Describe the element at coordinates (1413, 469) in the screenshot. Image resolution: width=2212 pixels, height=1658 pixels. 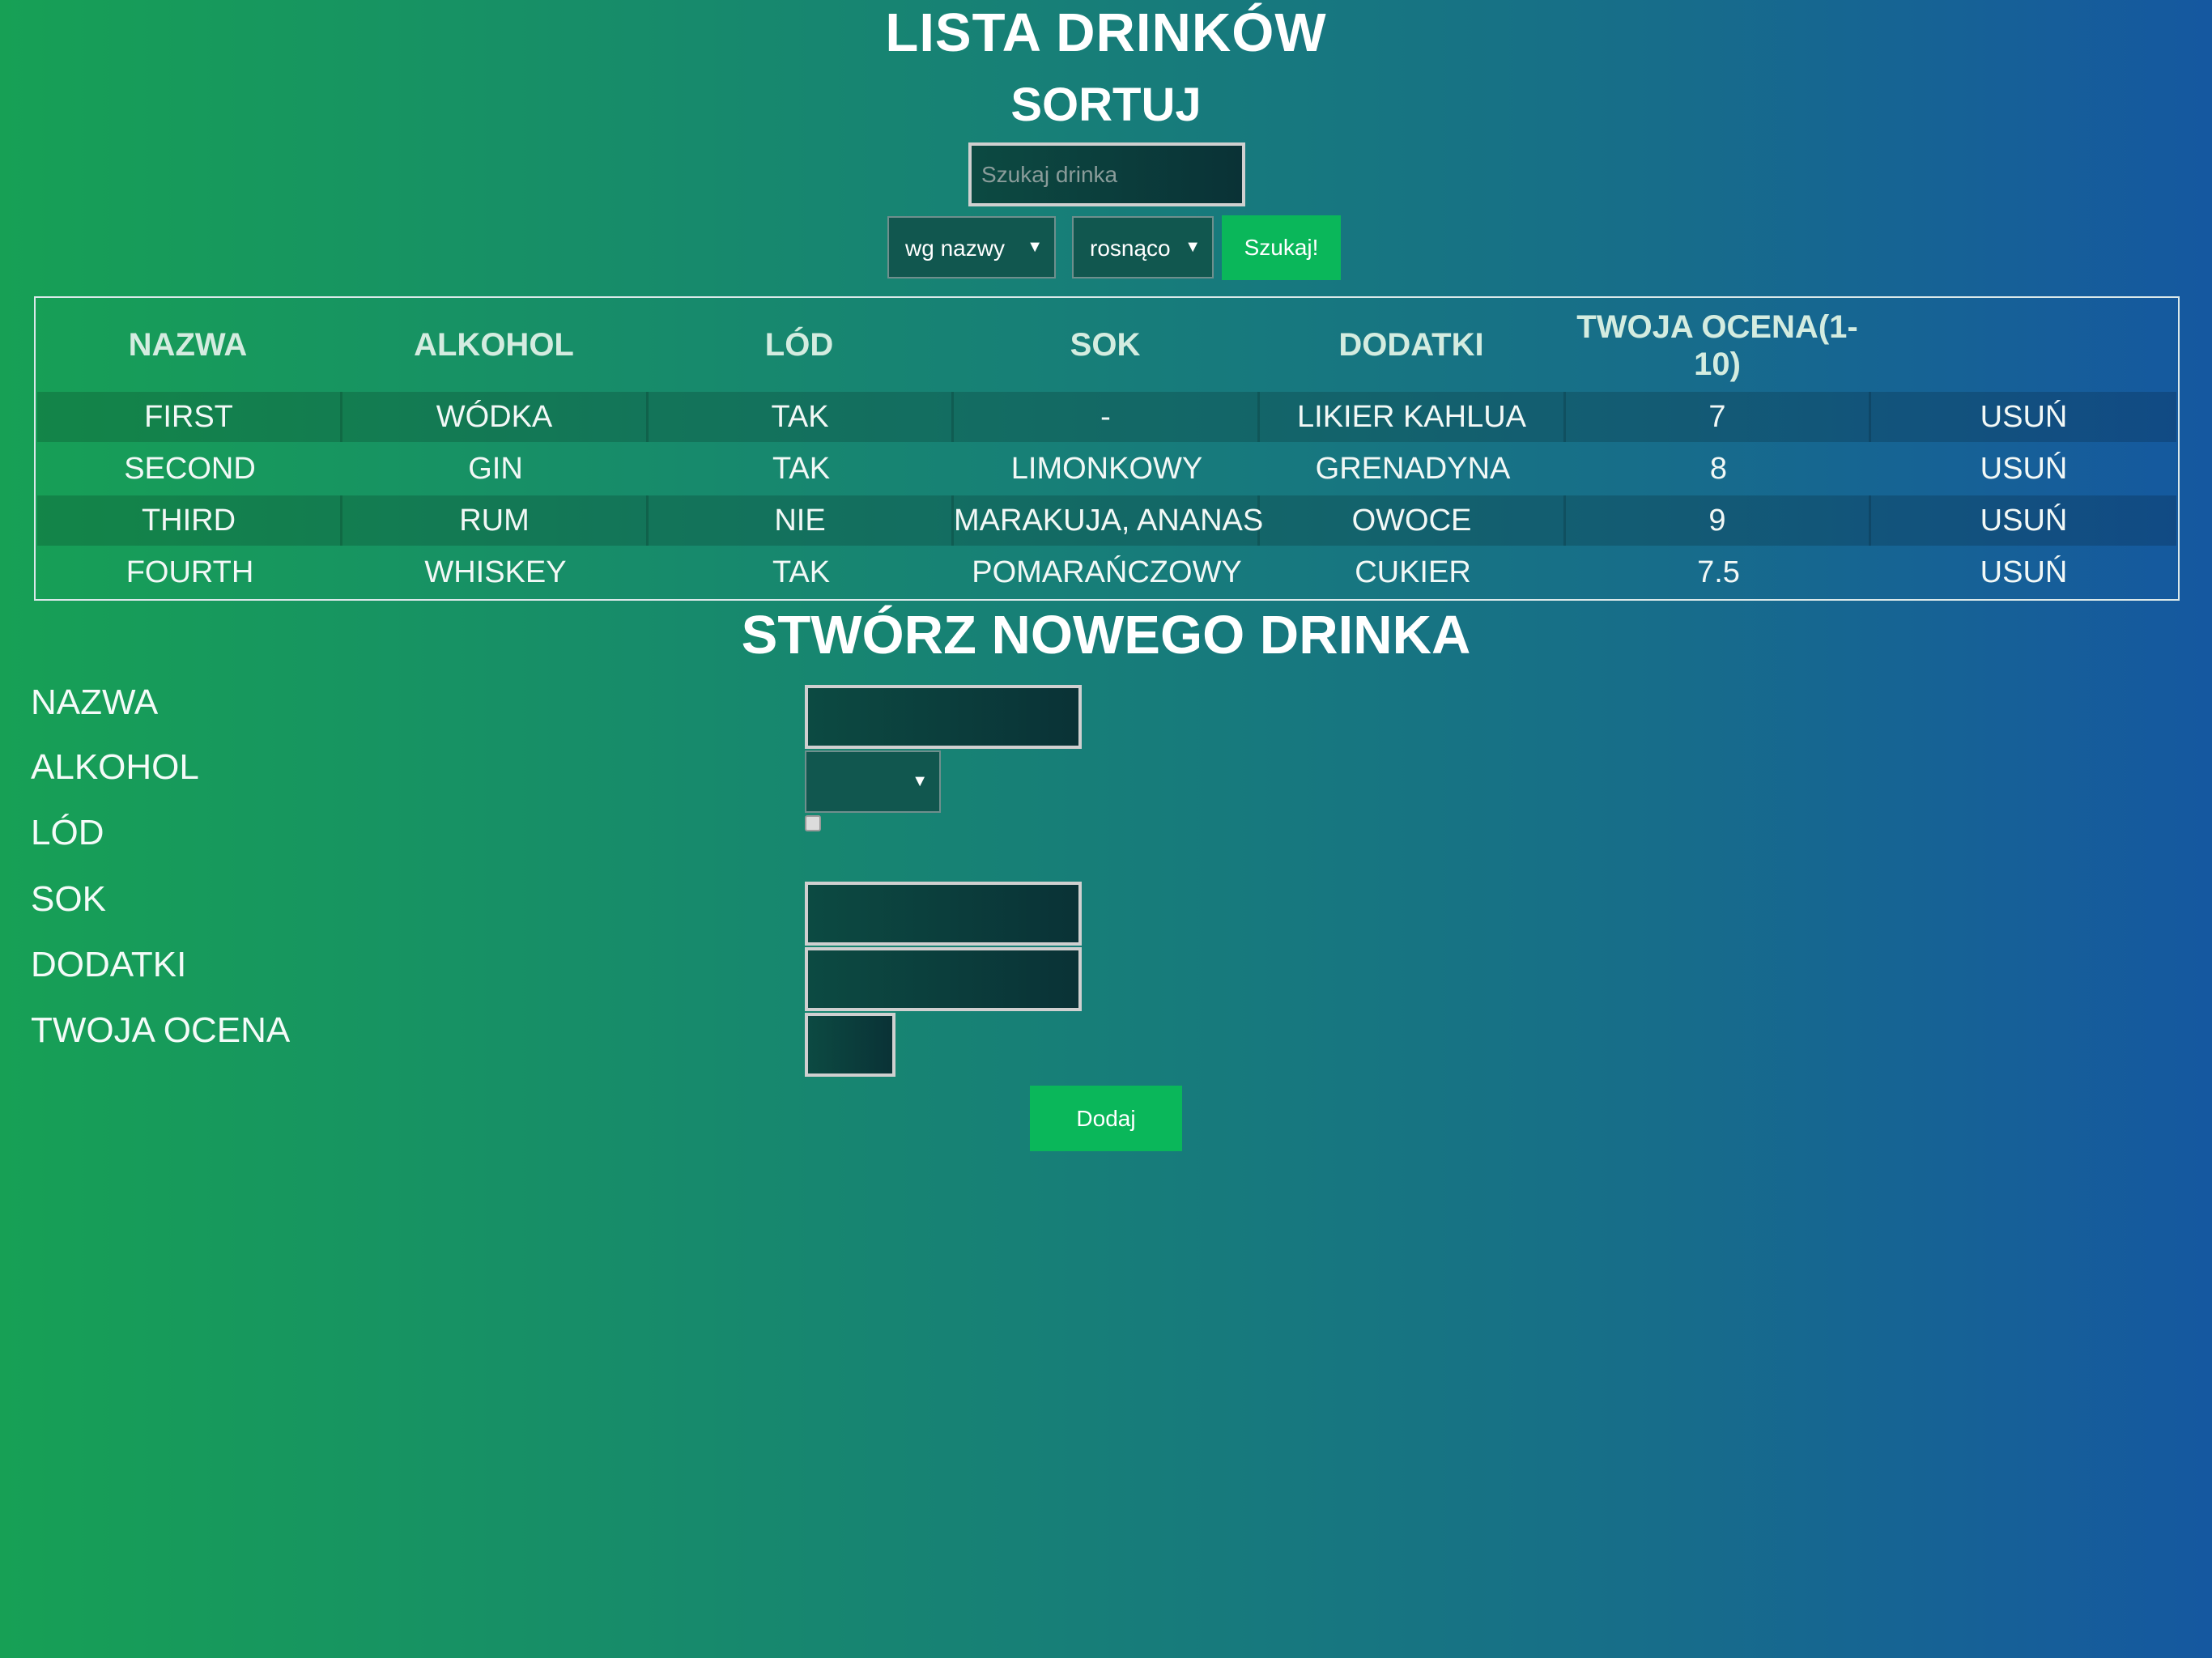
I see `cell-extras: GRENADYNA` at that location.